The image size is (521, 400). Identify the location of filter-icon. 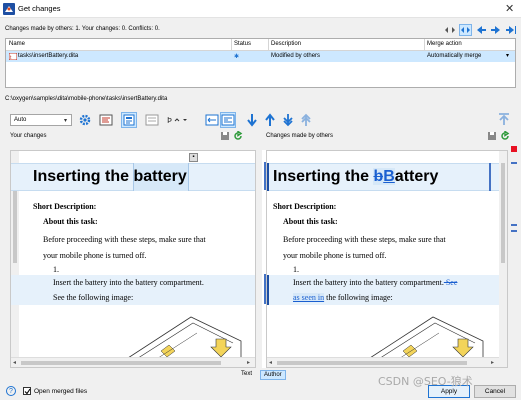
(465, 30).